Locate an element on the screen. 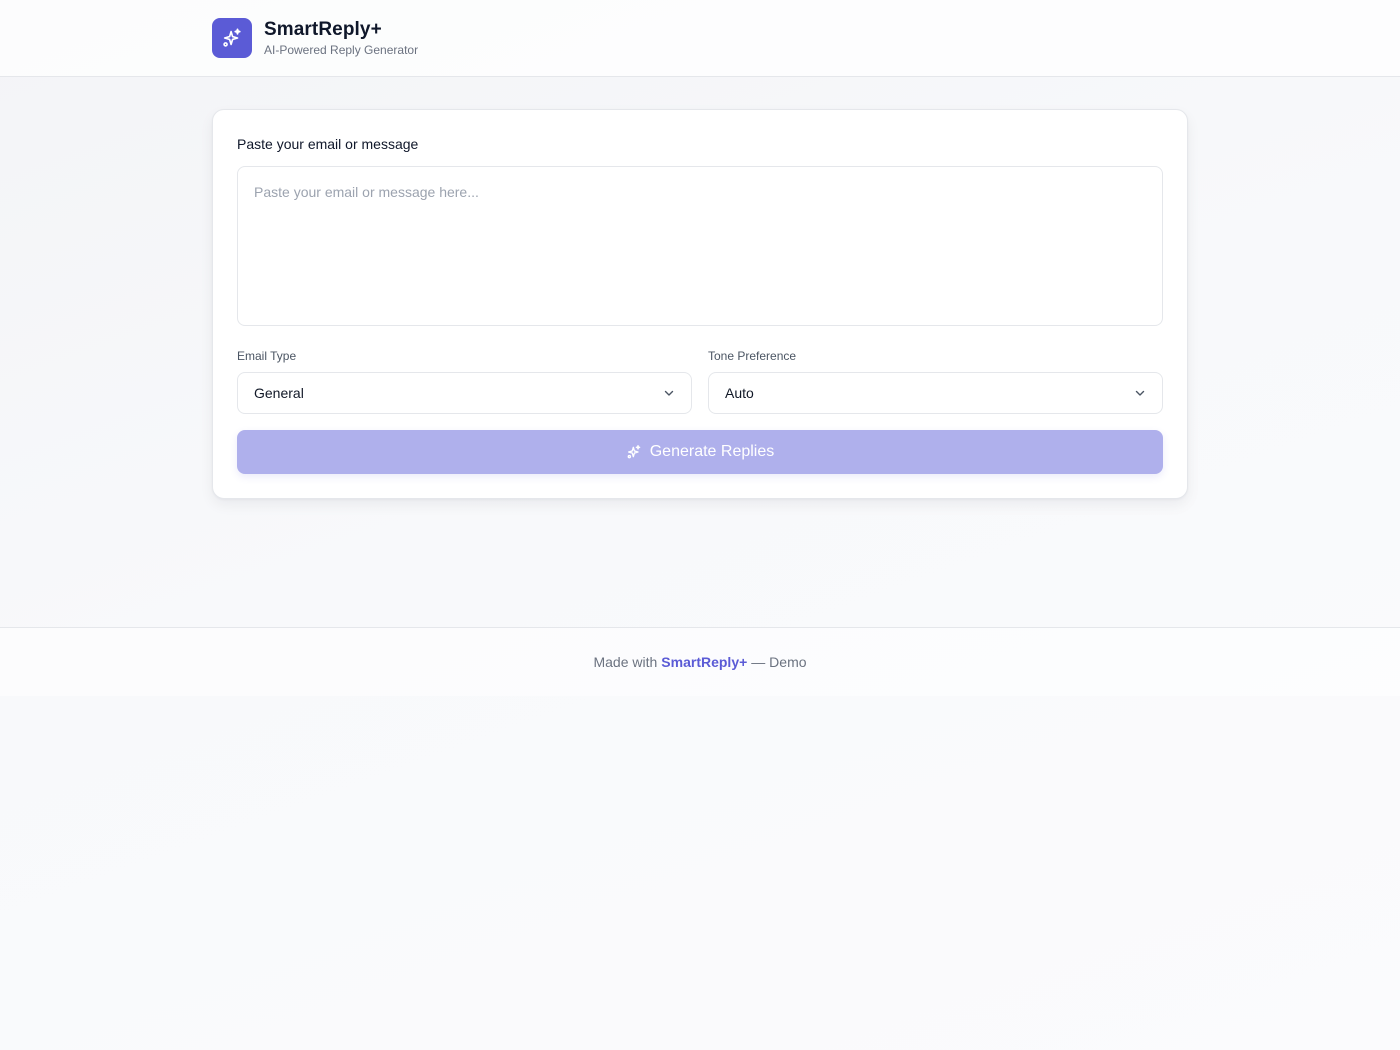 This screenshot has width=1400, height=1050. email-type-label: Email Type is located at coordinates (267, 356).